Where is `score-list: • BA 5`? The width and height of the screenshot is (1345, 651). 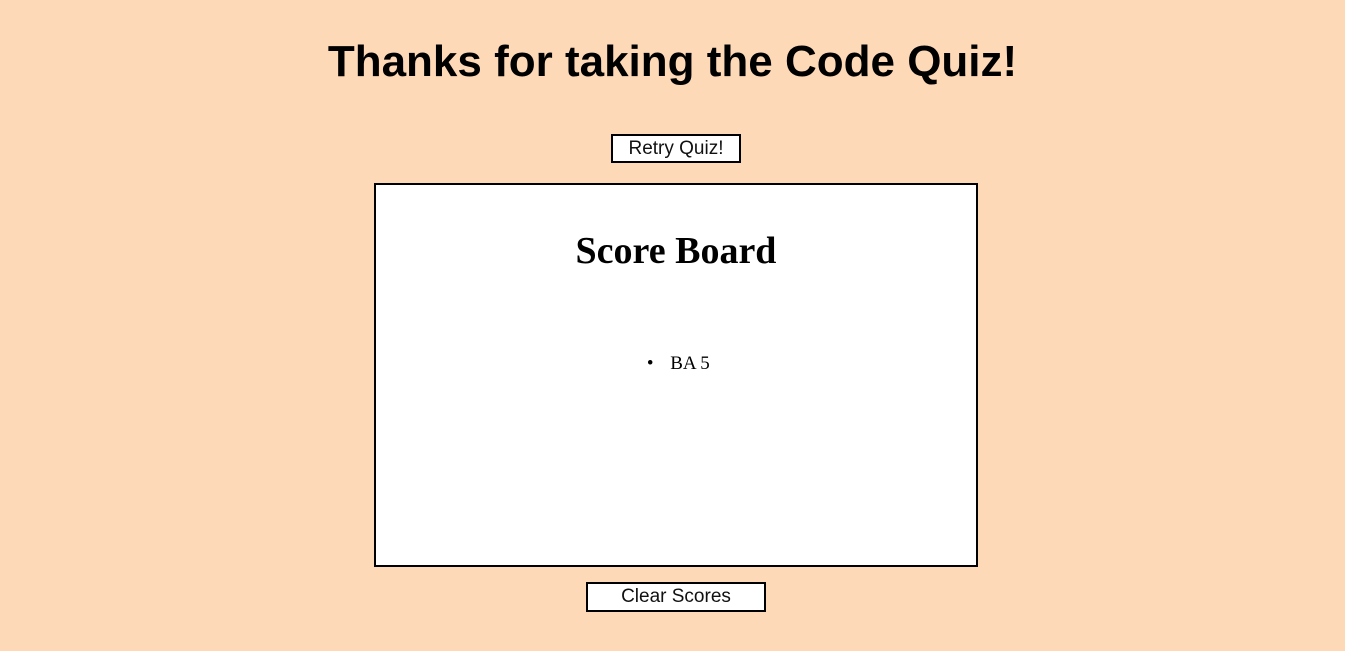 score-list: • BA 5 is located at coordinates (676, 364).